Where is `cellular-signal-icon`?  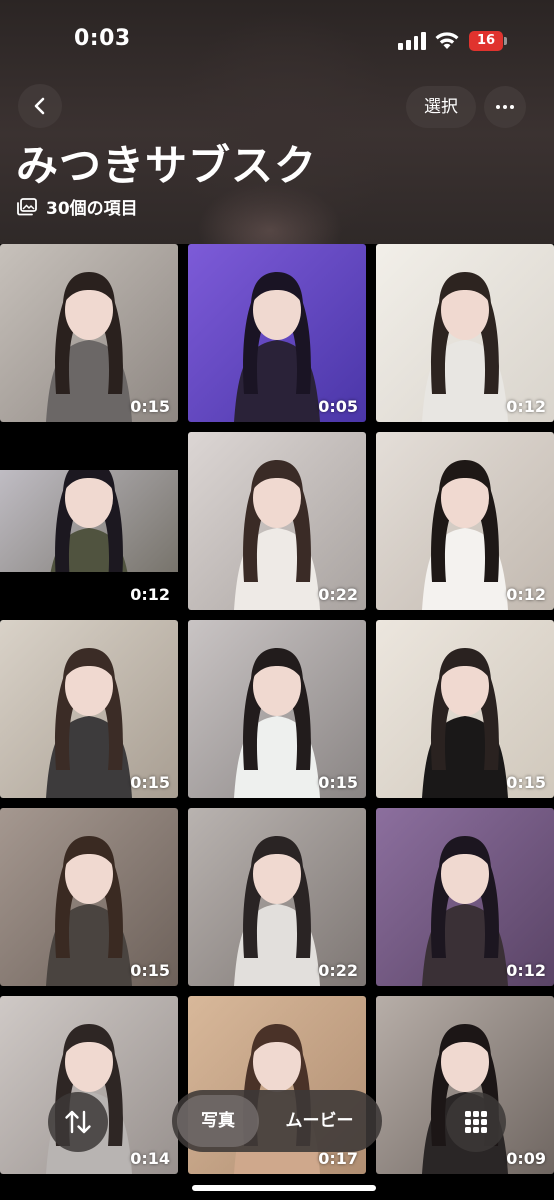
cellular-signal-icon is located at coordinates (412, 41).